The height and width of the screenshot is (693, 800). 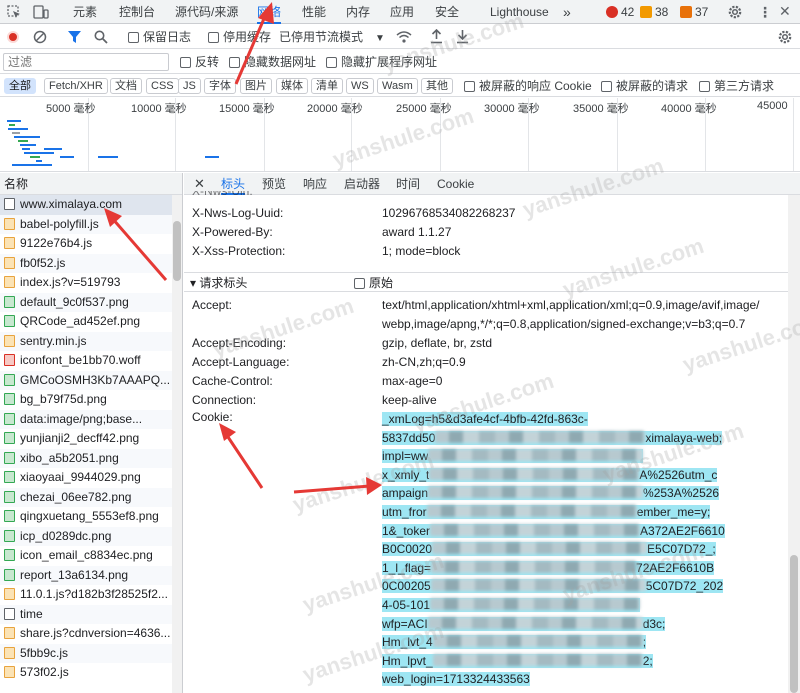 I want to click on cookie-value-line: Hm_lvt_4;, so click(x=514, y=642).